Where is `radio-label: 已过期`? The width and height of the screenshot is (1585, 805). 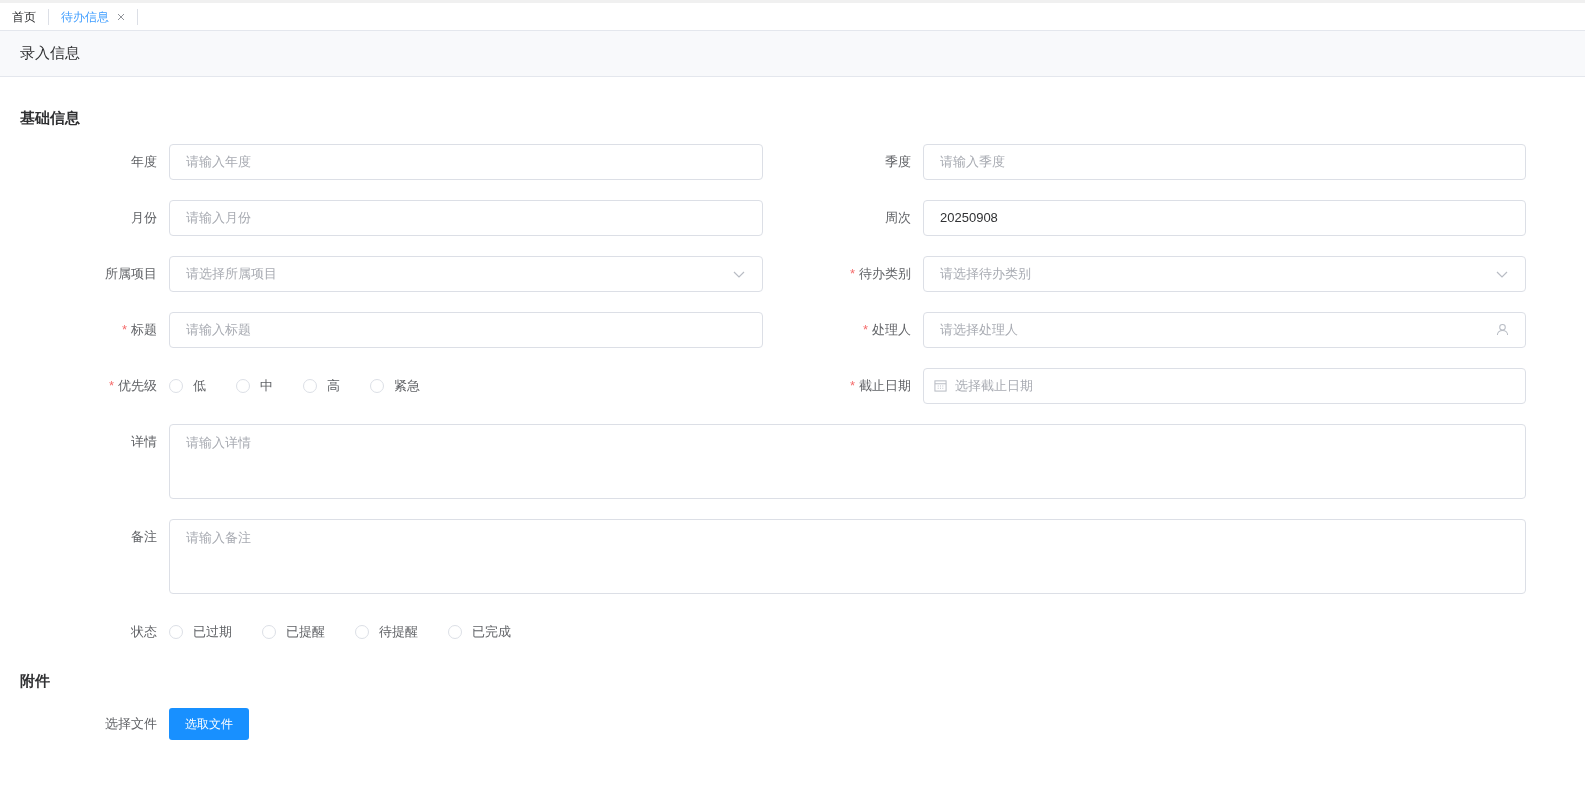 radio-label: 已过期 is located at coordinates (212, 631).